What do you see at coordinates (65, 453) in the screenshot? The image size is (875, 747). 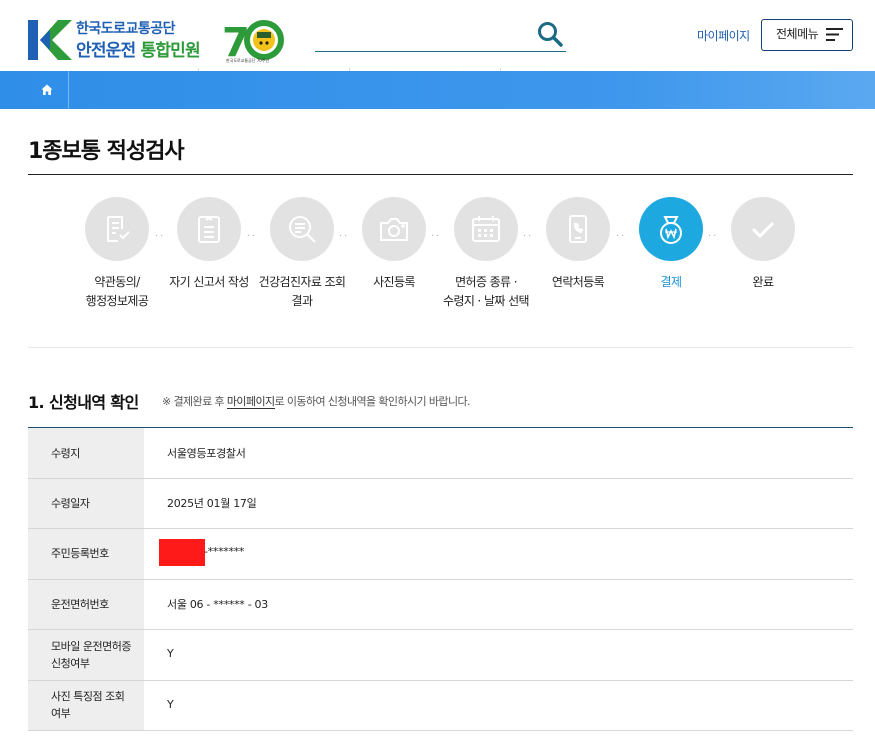 I see `row-label: 수령지` at bounding box center [65, 453].